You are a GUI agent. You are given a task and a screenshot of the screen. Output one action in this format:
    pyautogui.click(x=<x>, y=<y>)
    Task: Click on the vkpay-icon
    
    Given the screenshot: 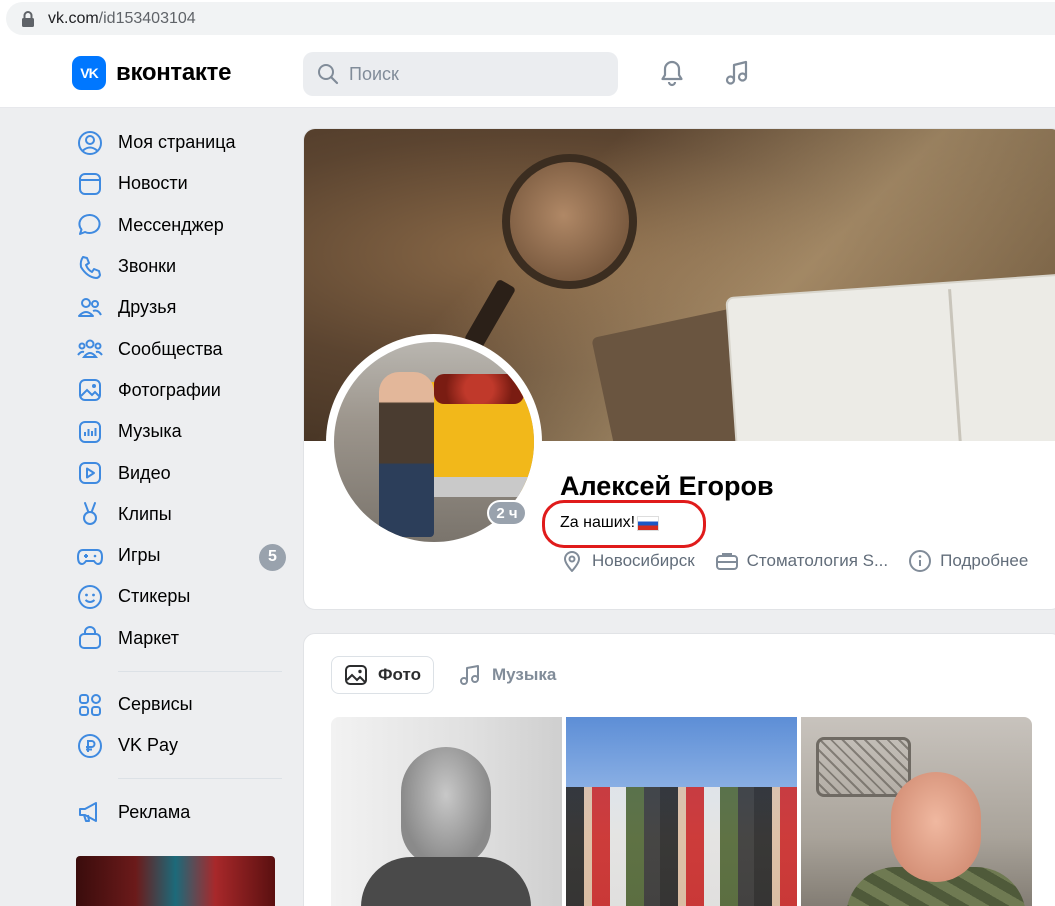 What is the action you would take?
    pyautogui.click(x=90, y=745)
    